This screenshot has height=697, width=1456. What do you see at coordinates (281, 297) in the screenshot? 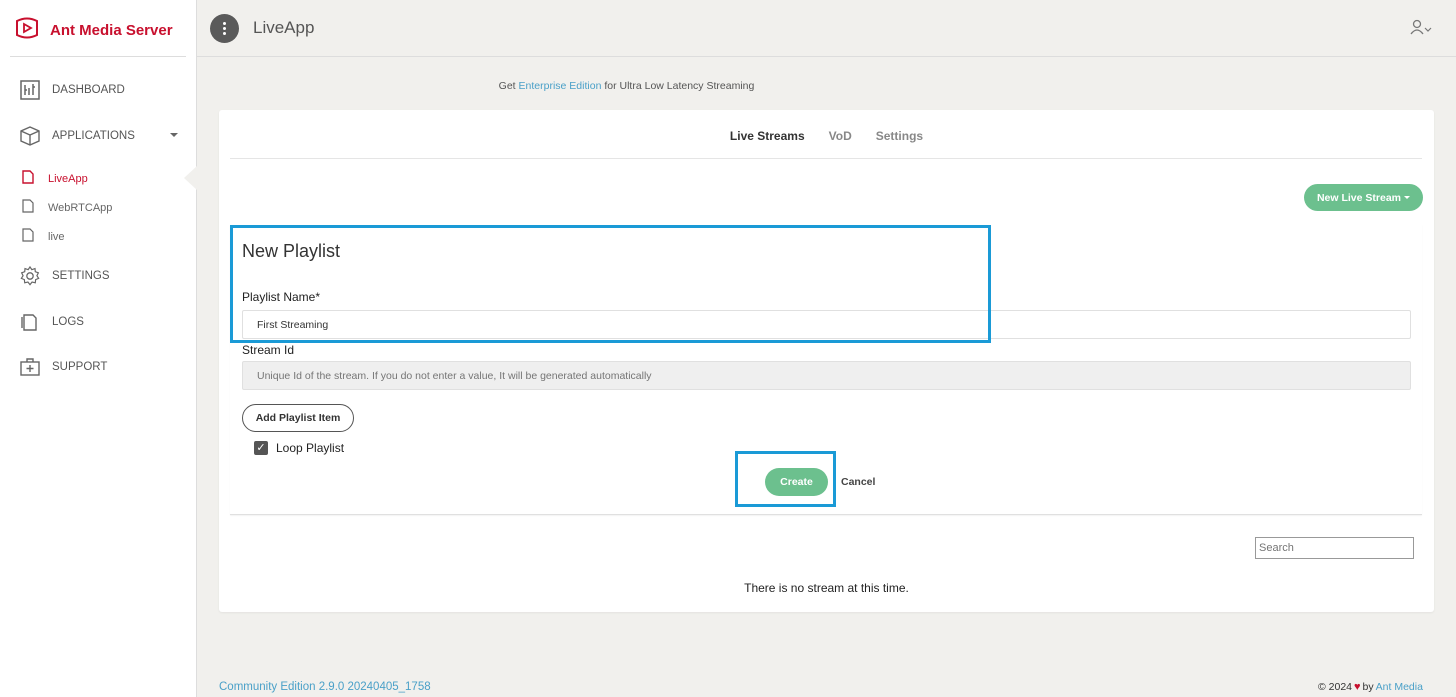
I see `playlist-name-label: Playlist Name*` at bounding box center [281, 297].